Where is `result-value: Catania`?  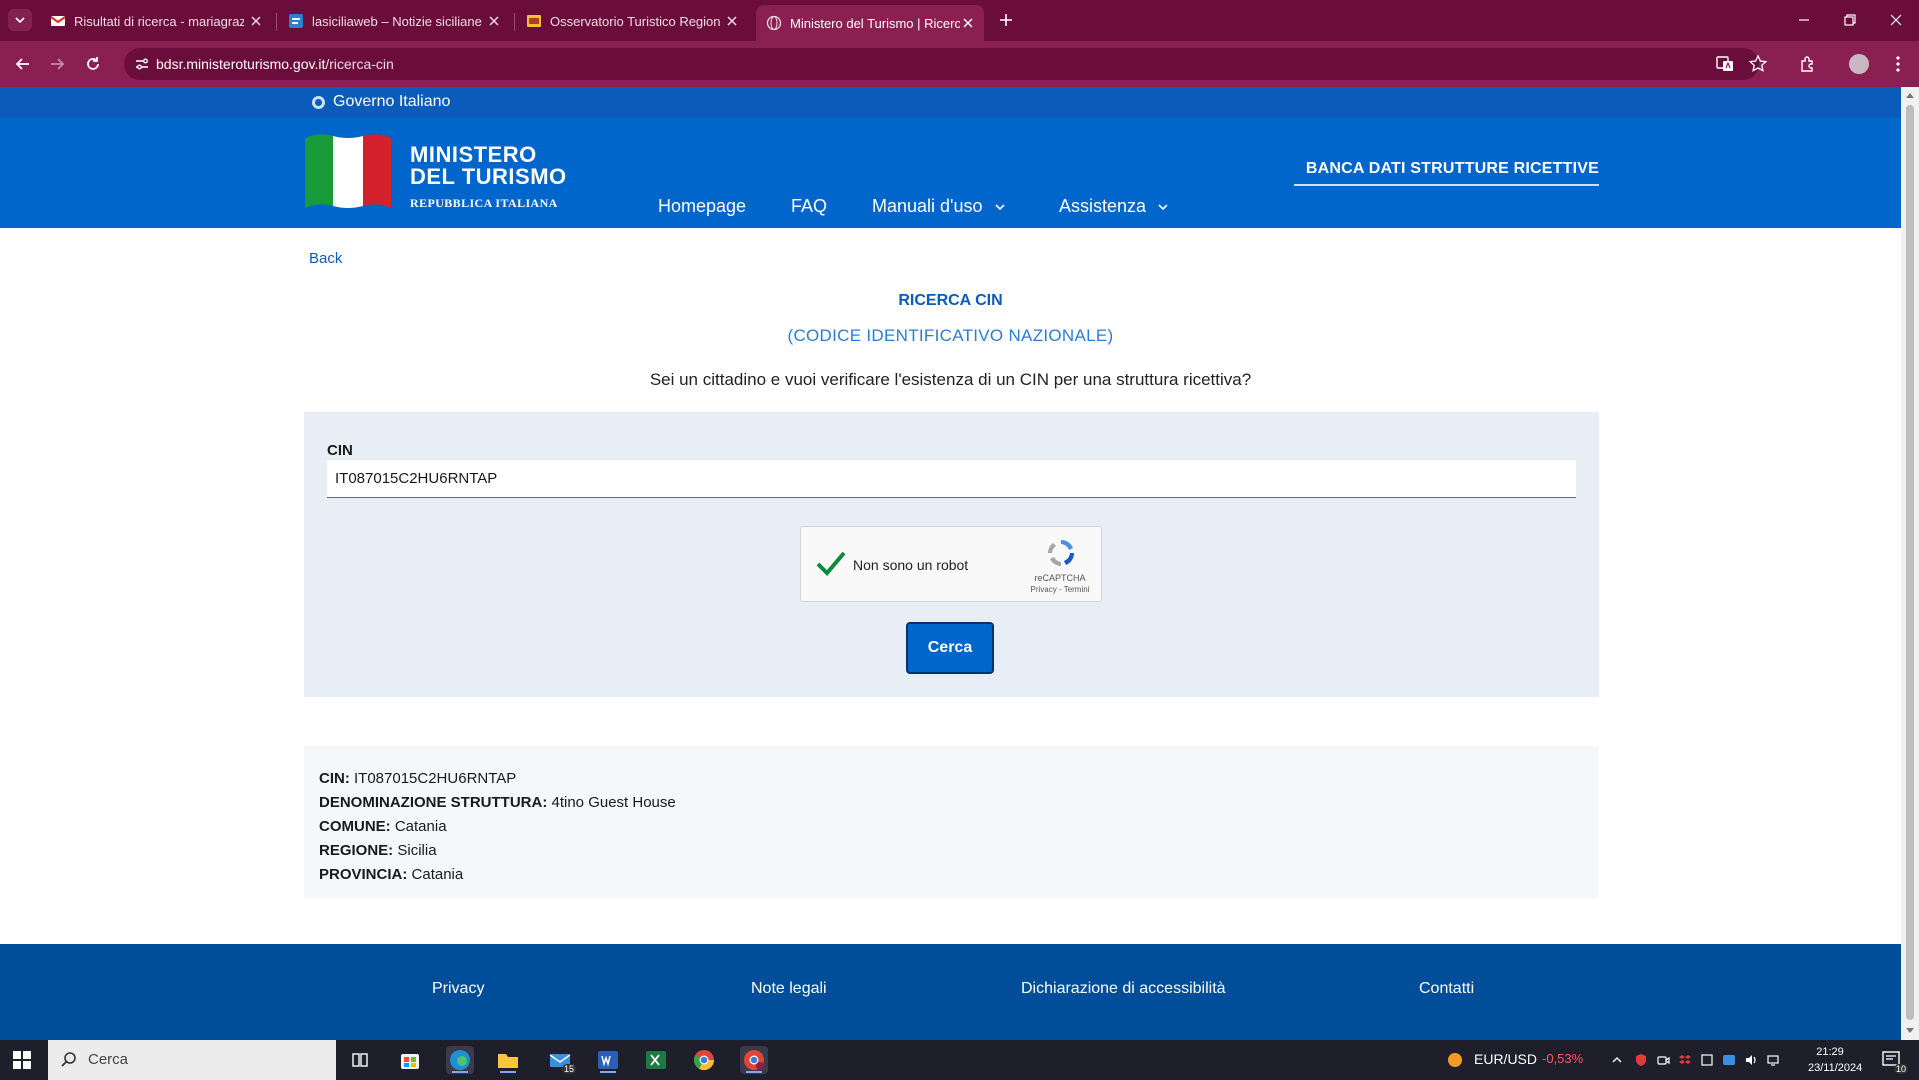 result-value: Catania is located at coordinates (437, 874).